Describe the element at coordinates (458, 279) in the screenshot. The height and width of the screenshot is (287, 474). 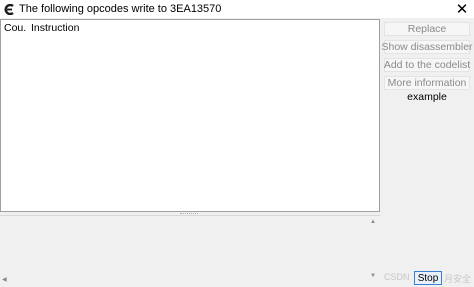
I see `watermark-text-right: 月安全` at that location.